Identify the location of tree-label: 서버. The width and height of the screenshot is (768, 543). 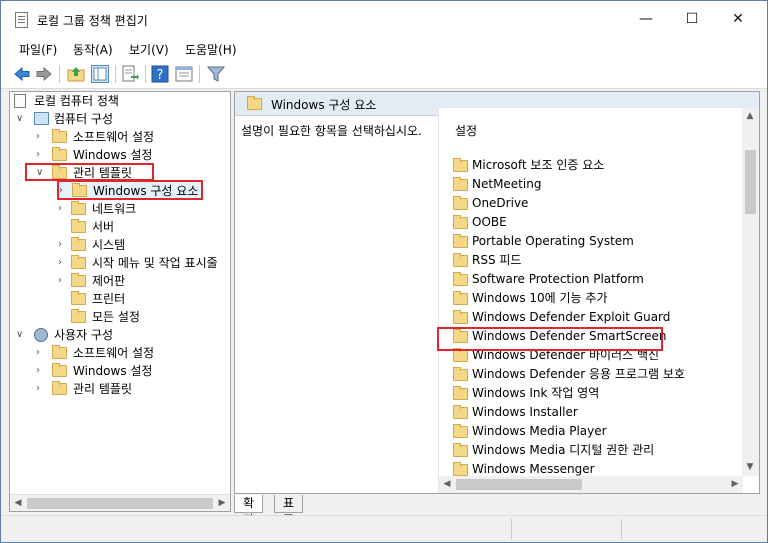
(103, 227).